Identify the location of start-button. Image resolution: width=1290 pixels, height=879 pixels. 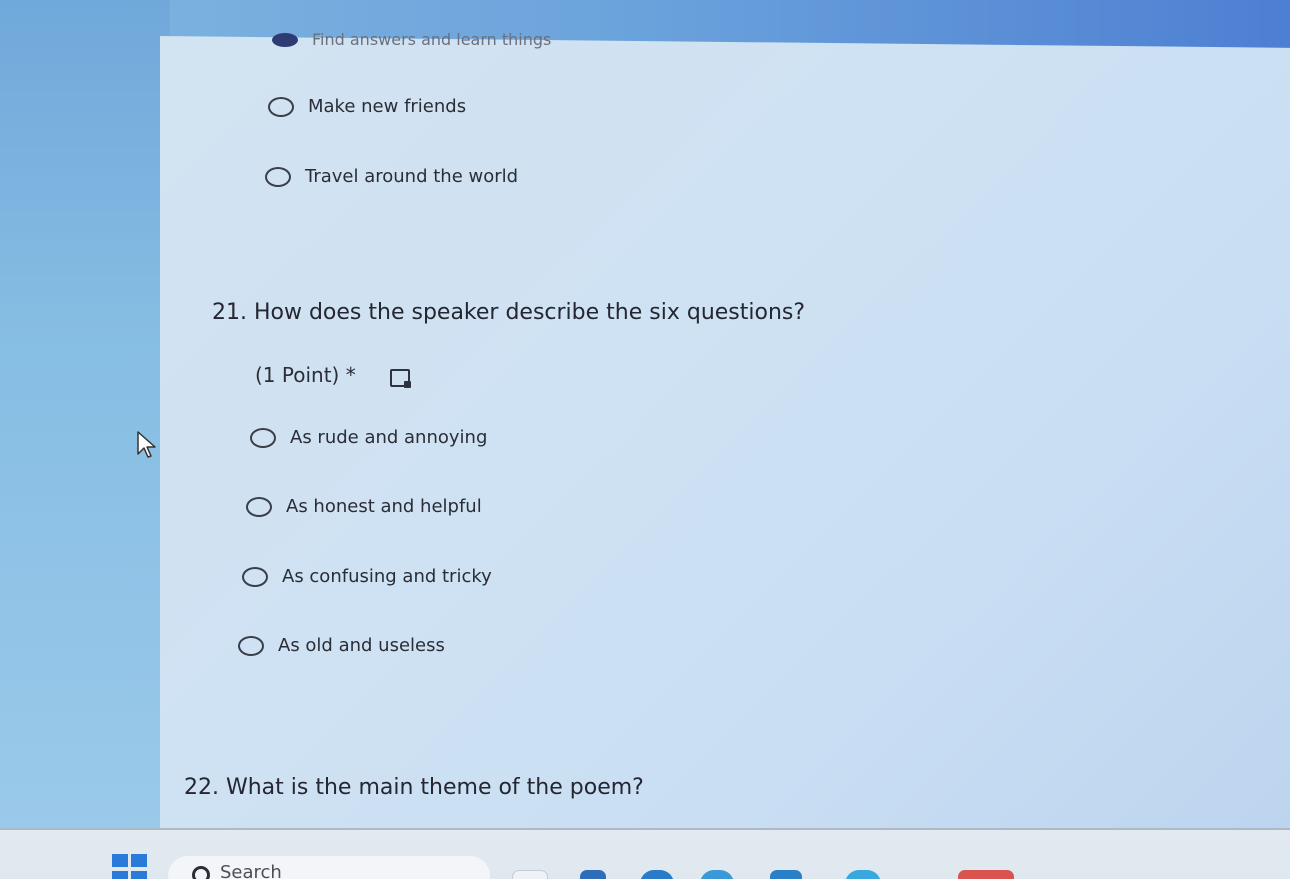
(130, 866).